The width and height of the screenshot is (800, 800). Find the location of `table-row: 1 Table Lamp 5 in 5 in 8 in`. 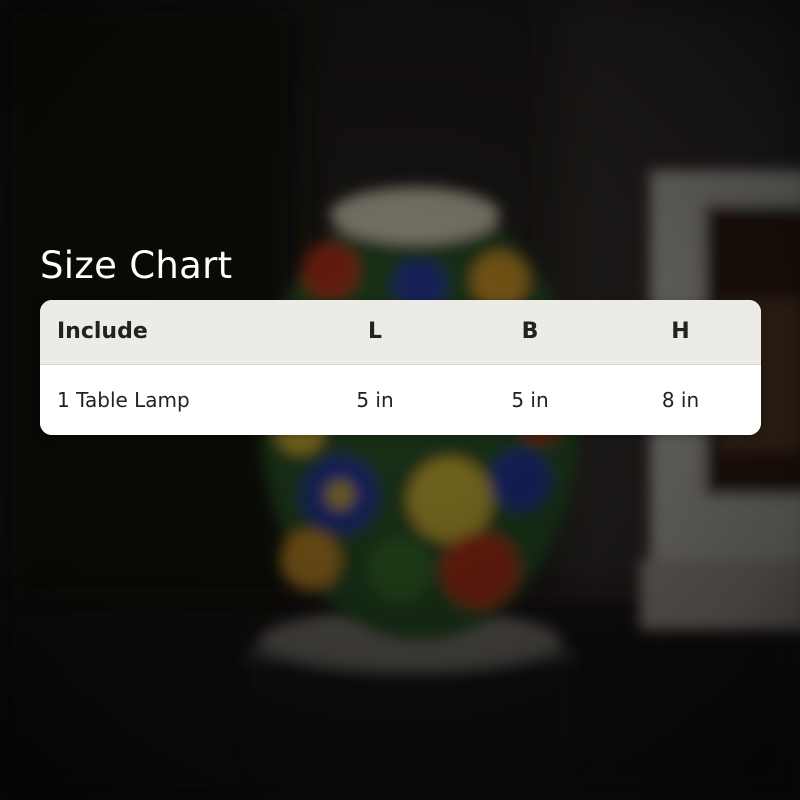

table-row: 1 Table Lamp 5 in 5 in 8 in is located at coordinates (400, 399).